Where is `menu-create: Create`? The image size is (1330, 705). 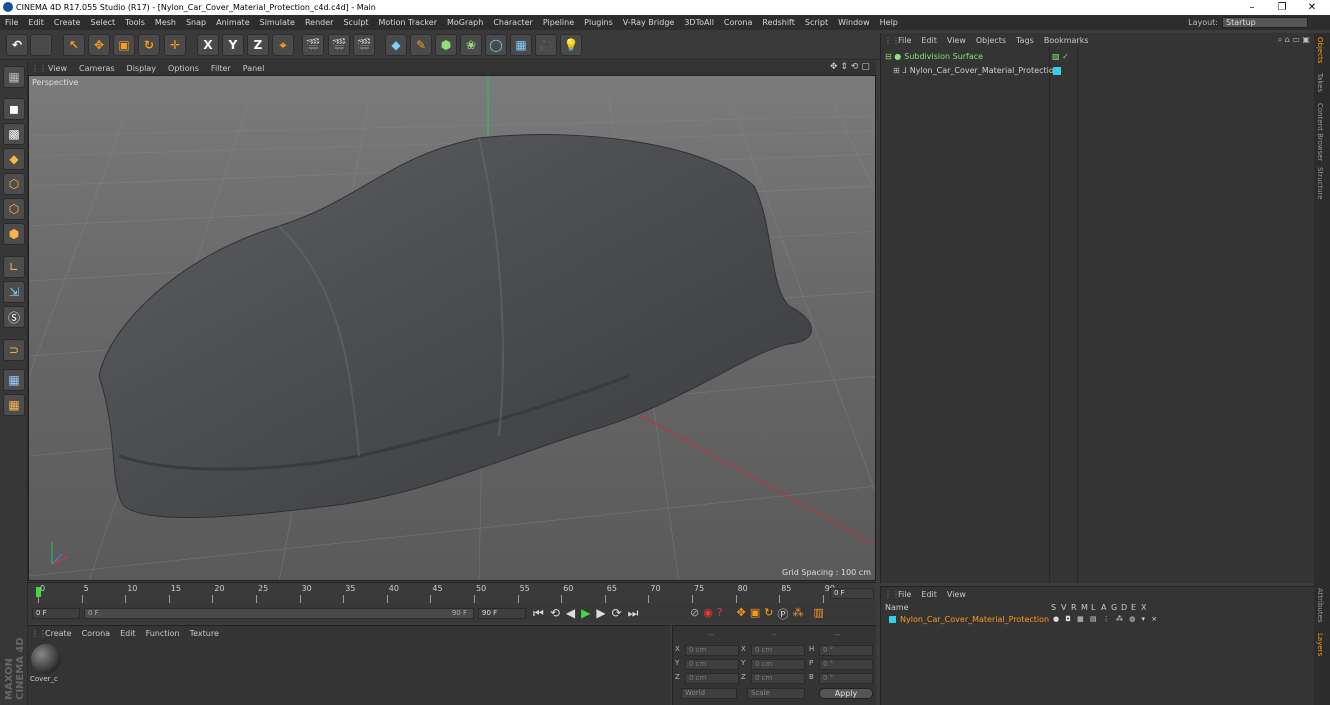 menu-create: Create is located at coordinates (67, 22).